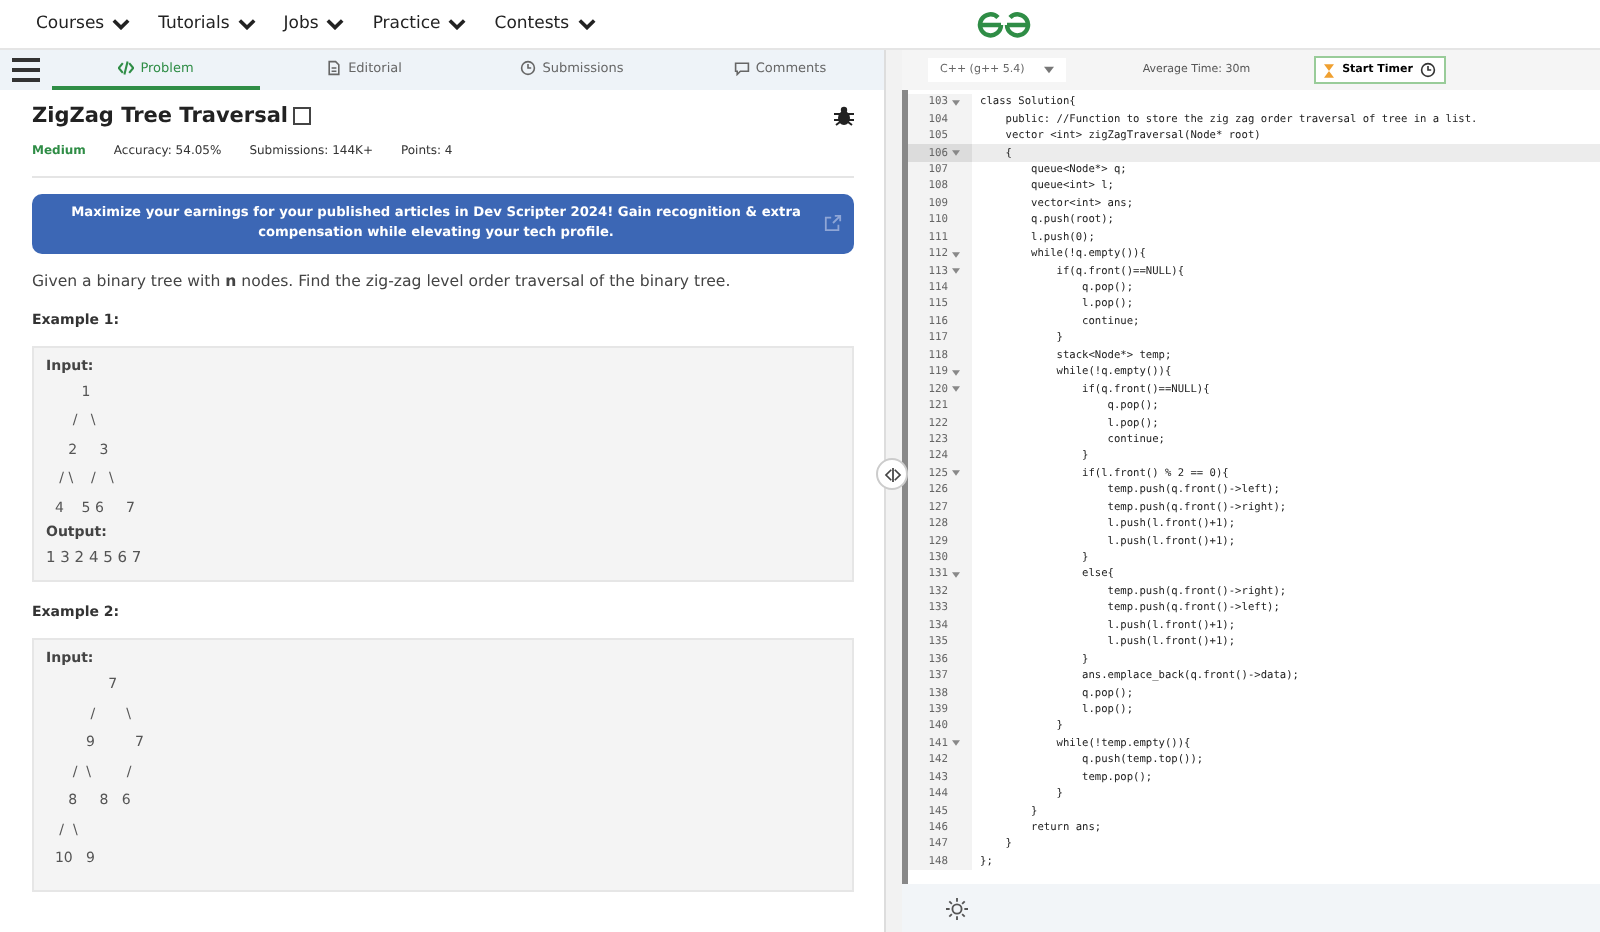 This screenshot has height=932, width=1600. What do you see at coordinates (83, 24) in the screenshot?
I see `nav-menu-item: Courses` at bounding box center [83, 24].